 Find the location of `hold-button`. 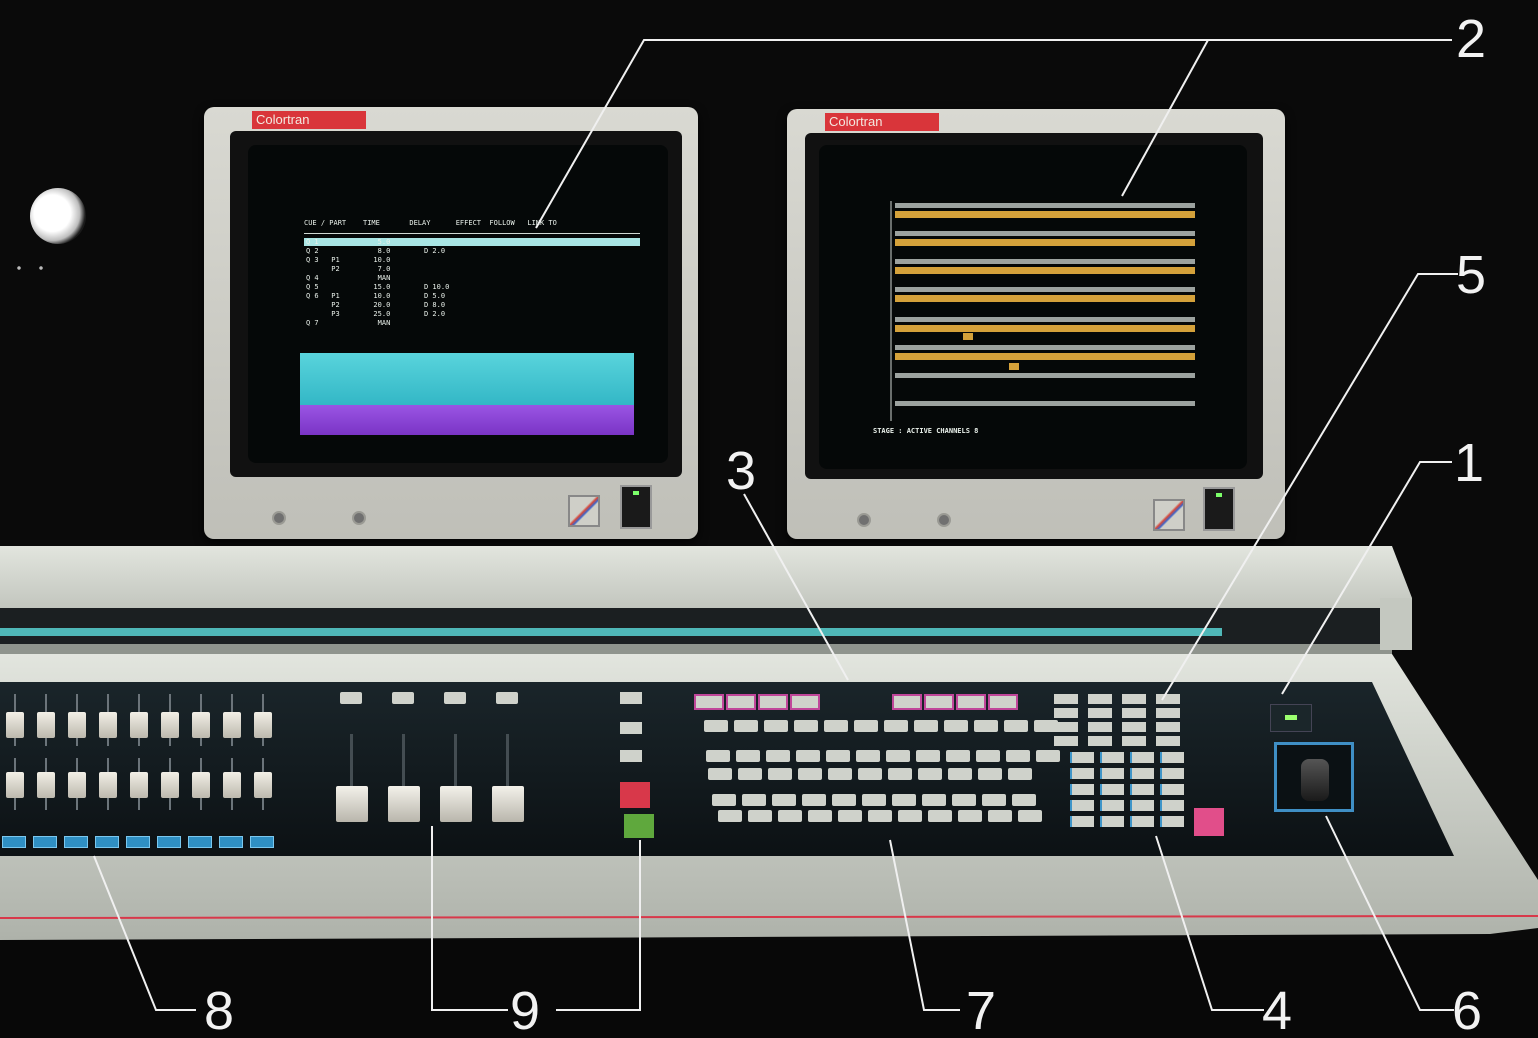

hold-button is located at coordinates (635, 795).